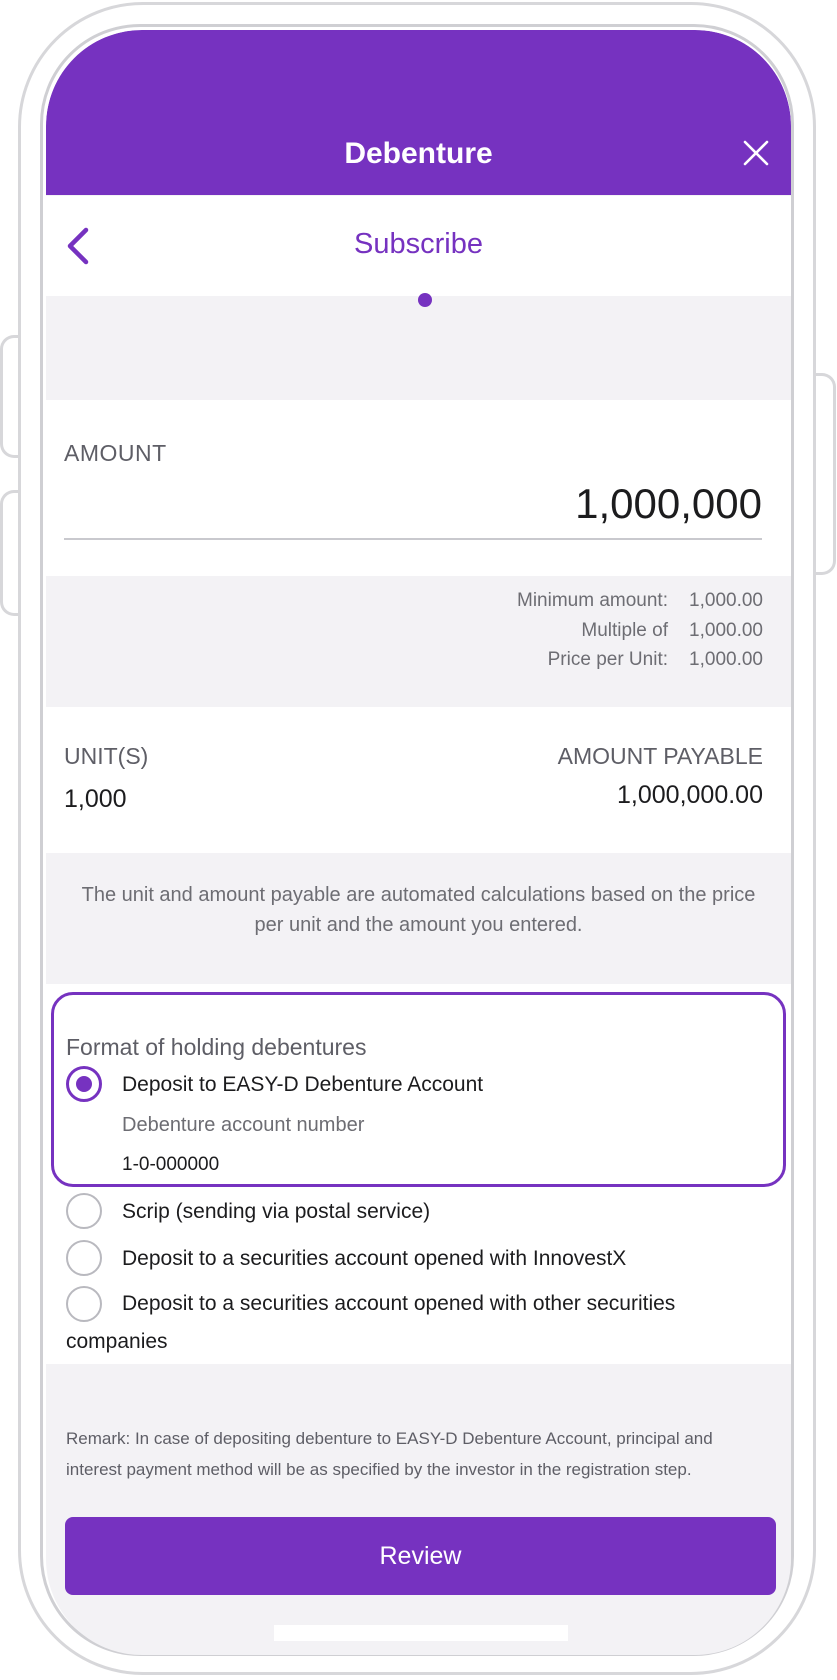 Image resolution: width=837 pixels, height=1680 pixels. What do you see at coordinates (95, 799) in the screenshot?
I see `units-value: 1,000` at bounding box center [95, 799].